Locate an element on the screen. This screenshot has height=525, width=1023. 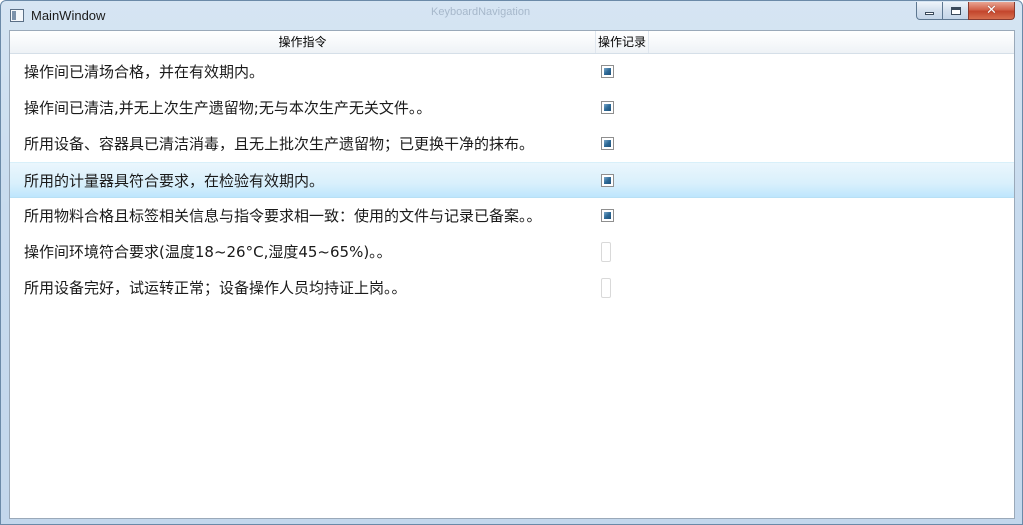
table-row: 所用的计量器具符合要求，在检验有效期内。 is located at coordinates (512, 180).